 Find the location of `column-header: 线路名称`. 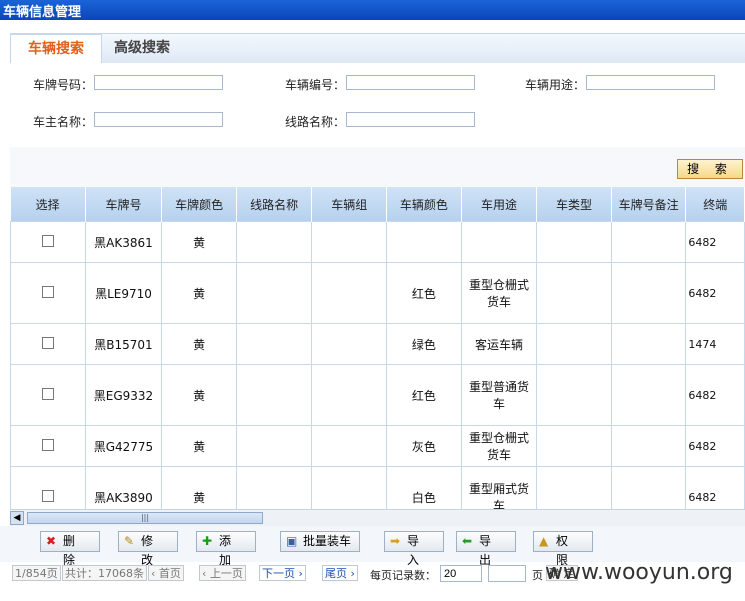

column-header: 线路名称 is located at coordinates (274, 204).